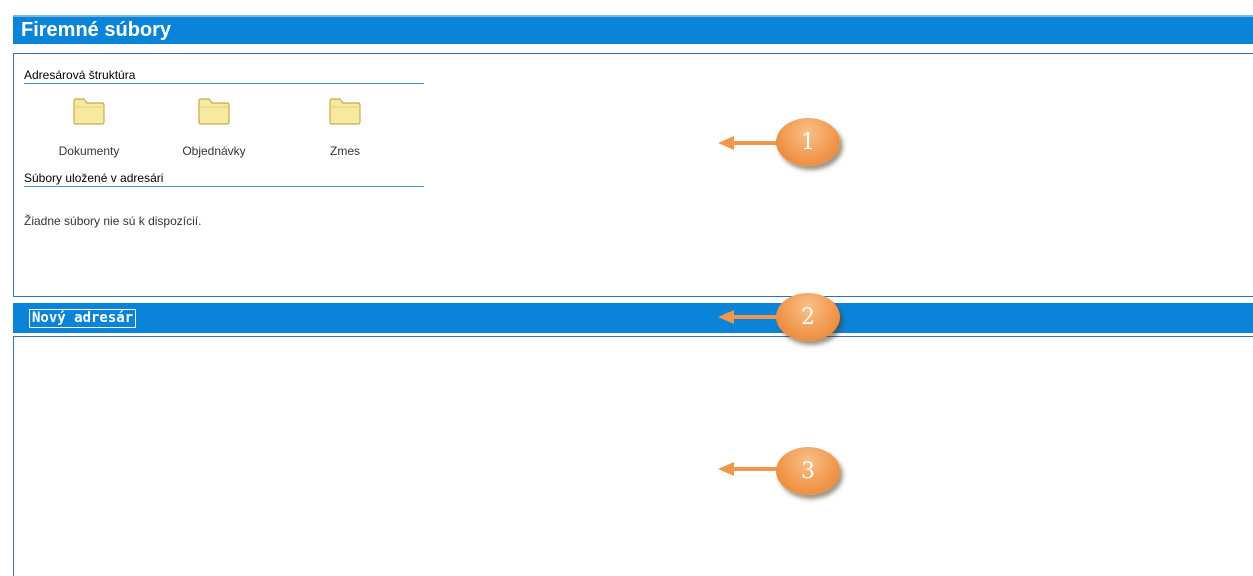 Image resolution: width=1253 pixels, height=576 pixels. I want to click on callout-number-badge: 2, so click(808, 317).